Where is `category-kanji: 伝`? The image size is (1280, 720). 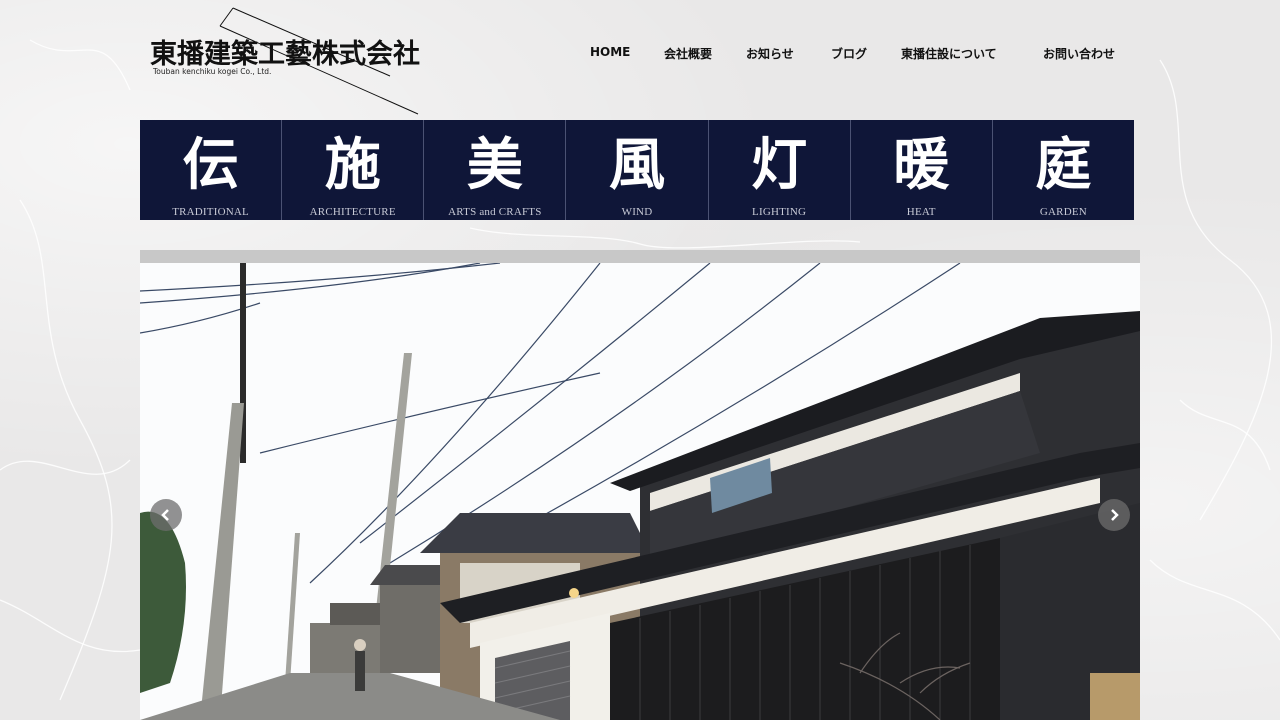 category-kanji: 伝 is located at coordinates (210, 165).